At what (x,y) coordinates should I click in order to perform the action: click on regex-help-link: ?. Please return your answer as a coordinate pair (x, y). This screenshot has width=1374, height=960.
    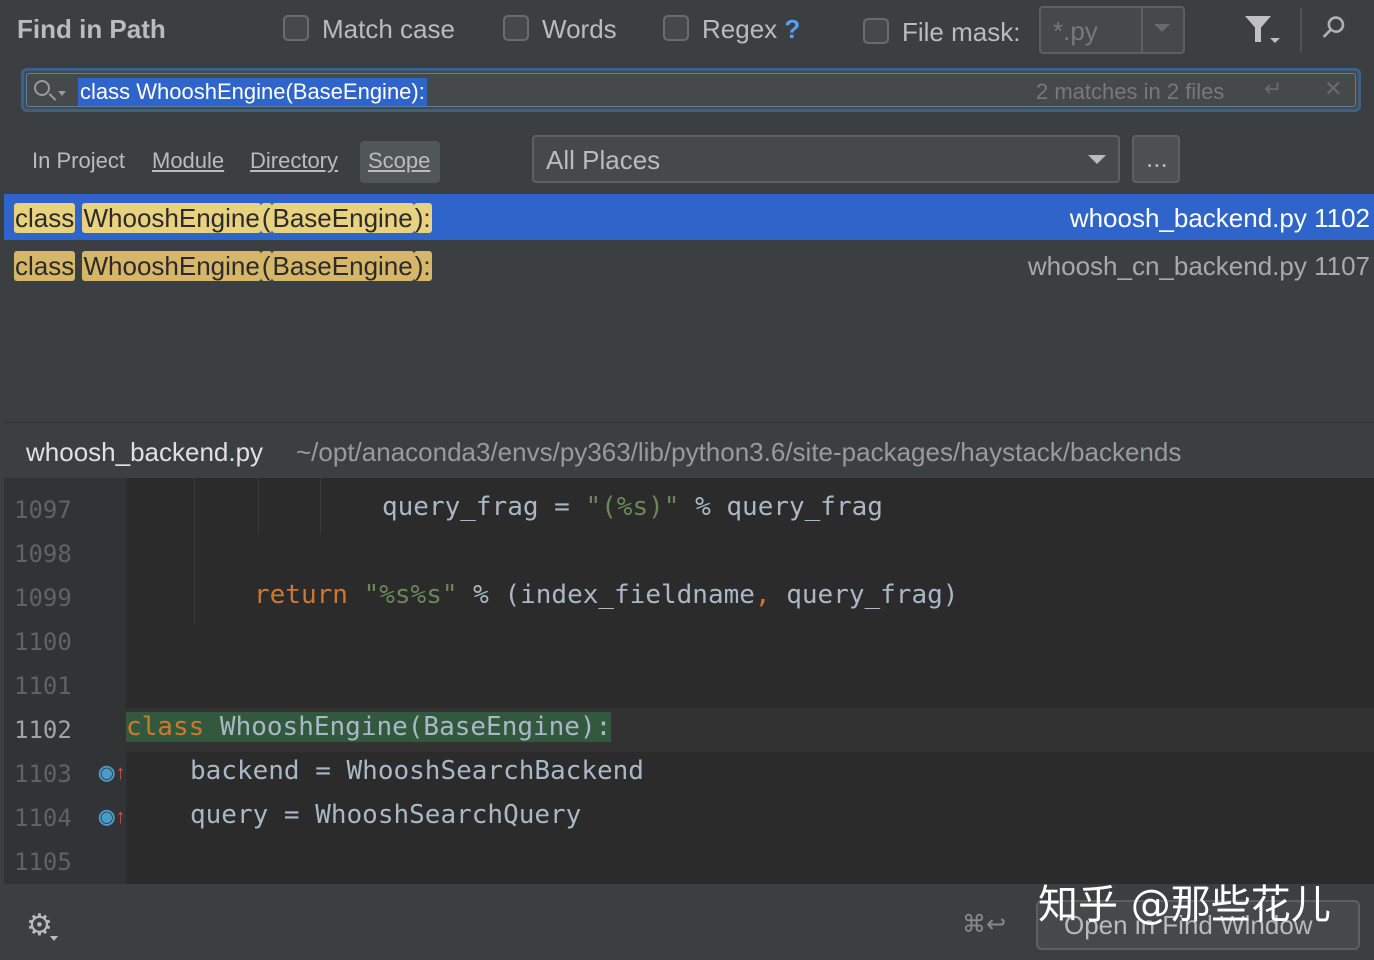
    Looking at the image, I should click on (792, 29).